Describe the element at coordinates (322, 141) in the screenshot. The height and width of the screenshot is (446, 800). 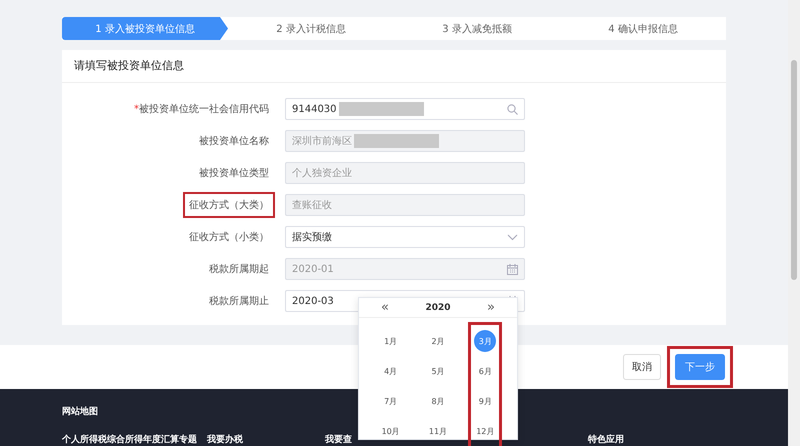
I see `field-value: 深圳市前海区` at that location.